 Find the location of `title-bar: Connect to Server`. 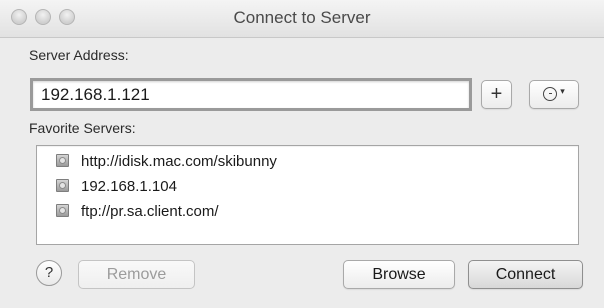

title-bar: Connect to Server is located at coordinates (302, 19).